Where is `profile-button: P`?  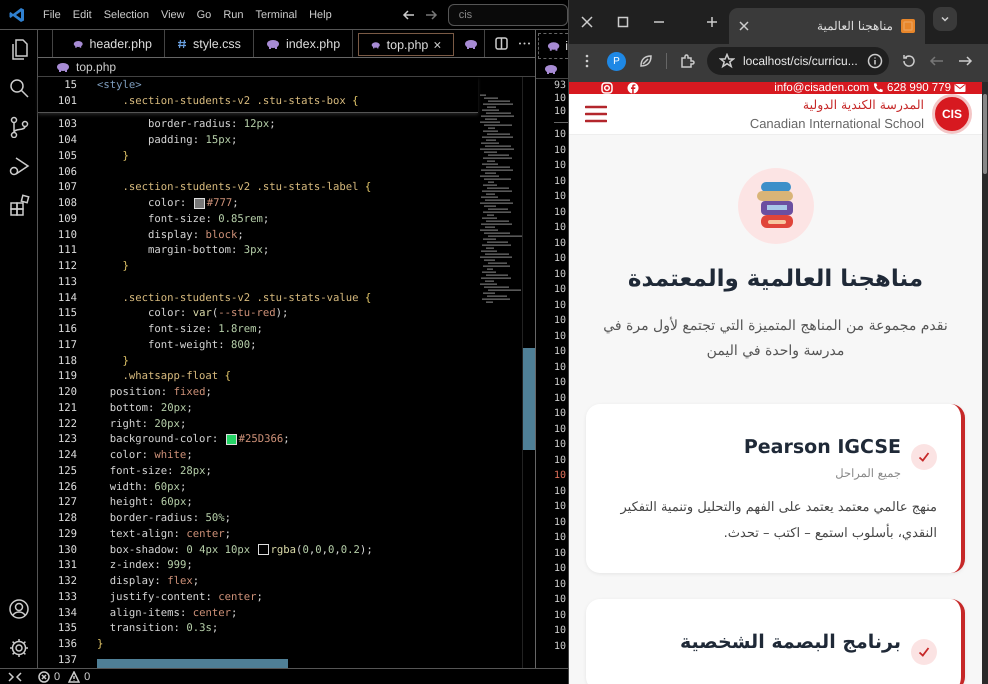 profile-button: P is located at coordinates (616, 61).